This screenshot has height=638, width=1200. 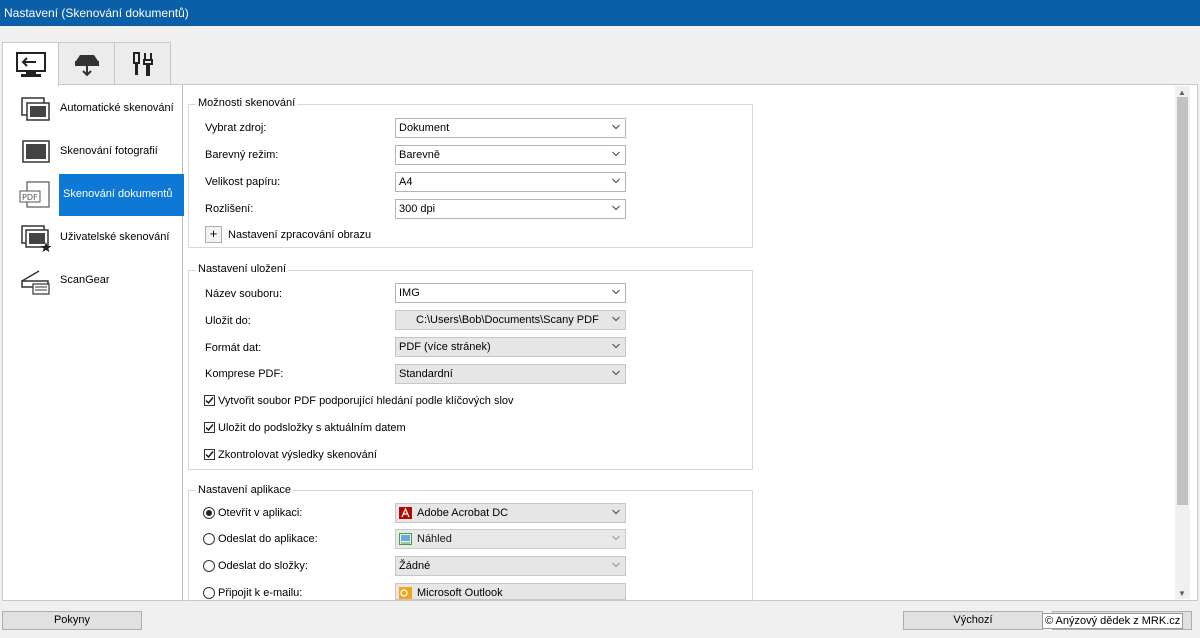 I want to click on radio-dot, so click(x=209, y=513).